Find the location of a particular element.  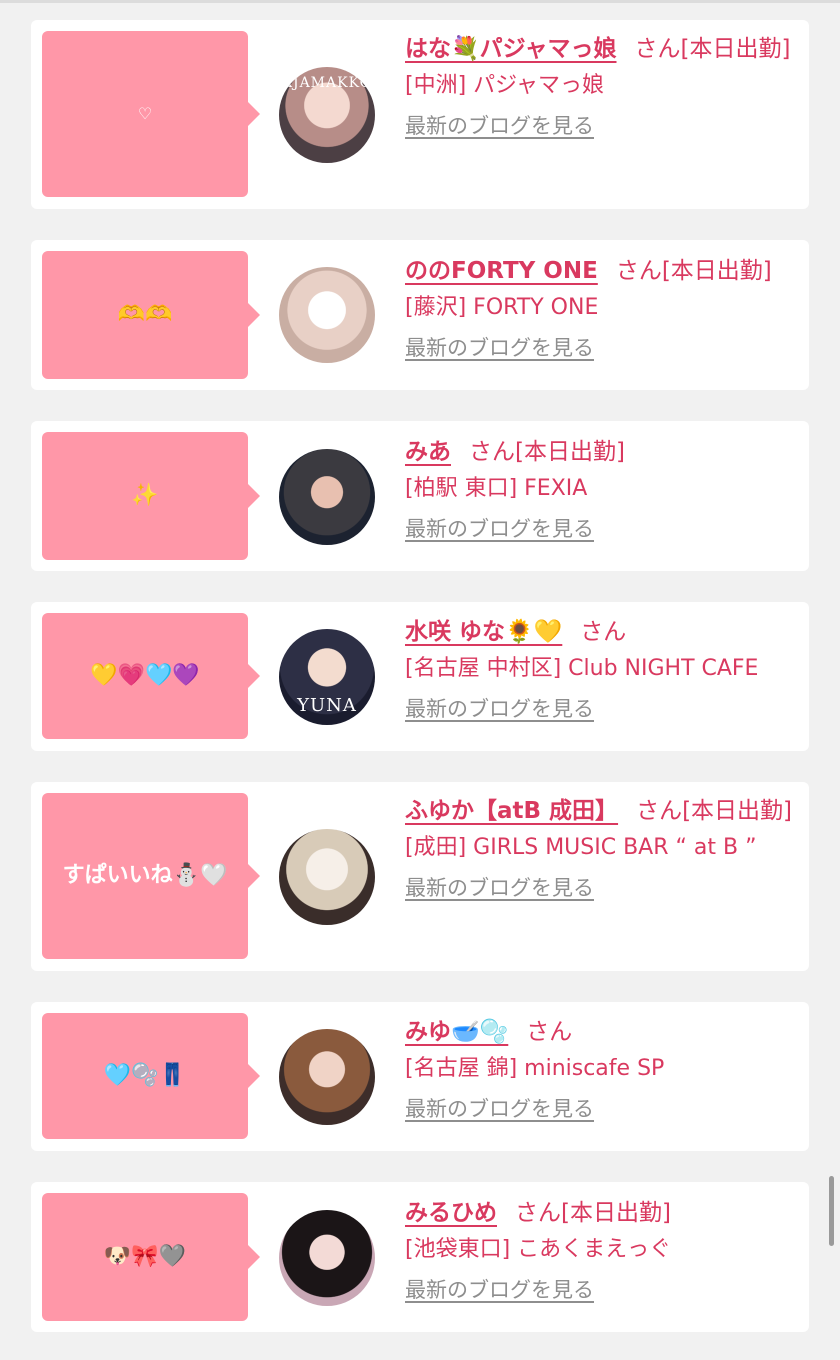

name-line: ののFORTY ONE さん[本日出勤] is located at coordinates (600, 271).